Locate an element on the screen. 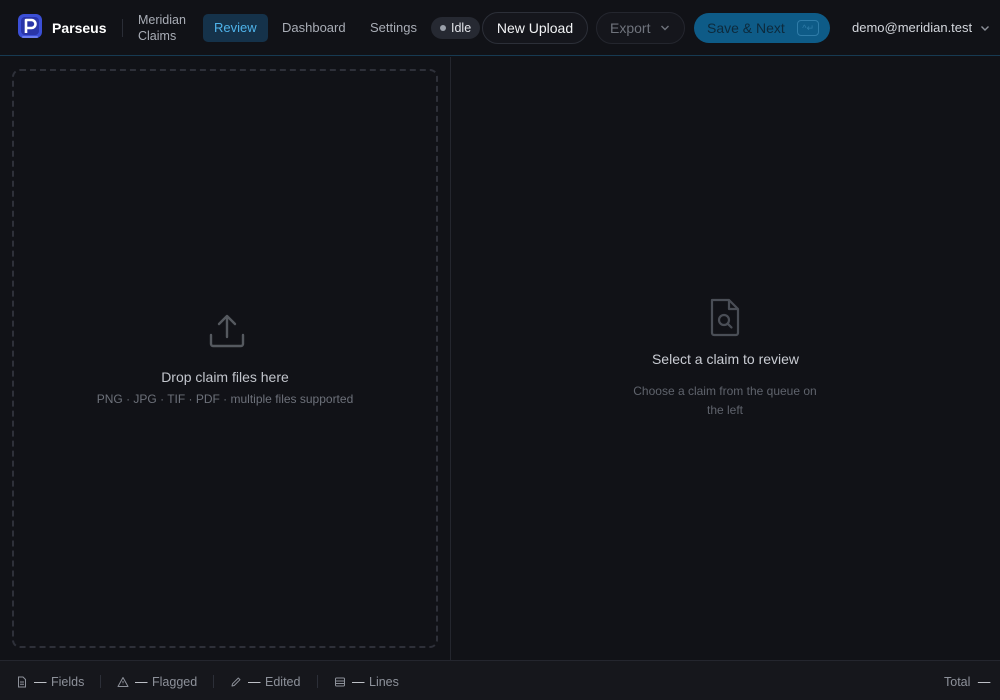  header-divider is located at coordinates (122, 28).